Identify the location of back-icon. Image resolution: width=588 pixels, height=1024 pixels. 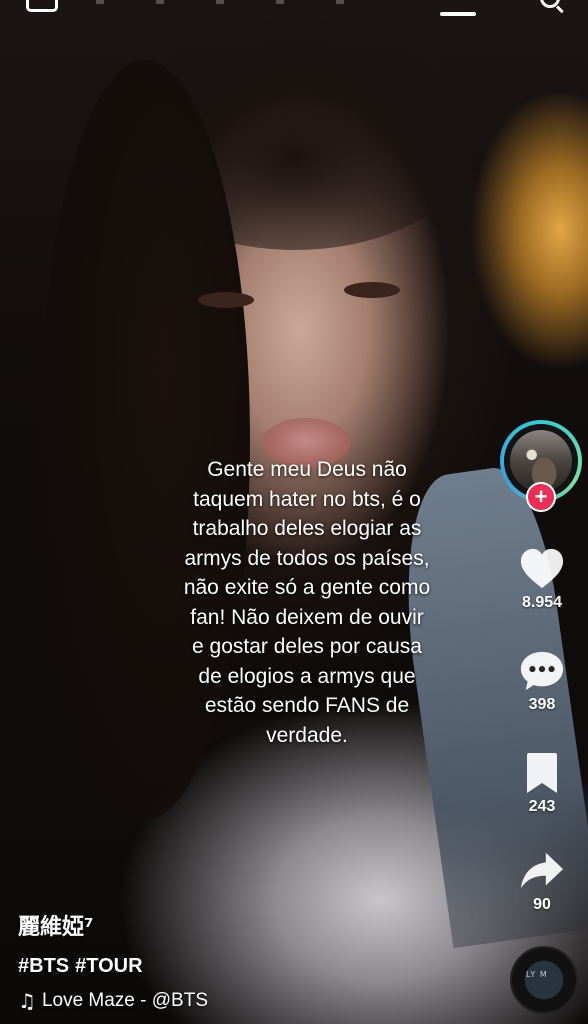
(42, 6).